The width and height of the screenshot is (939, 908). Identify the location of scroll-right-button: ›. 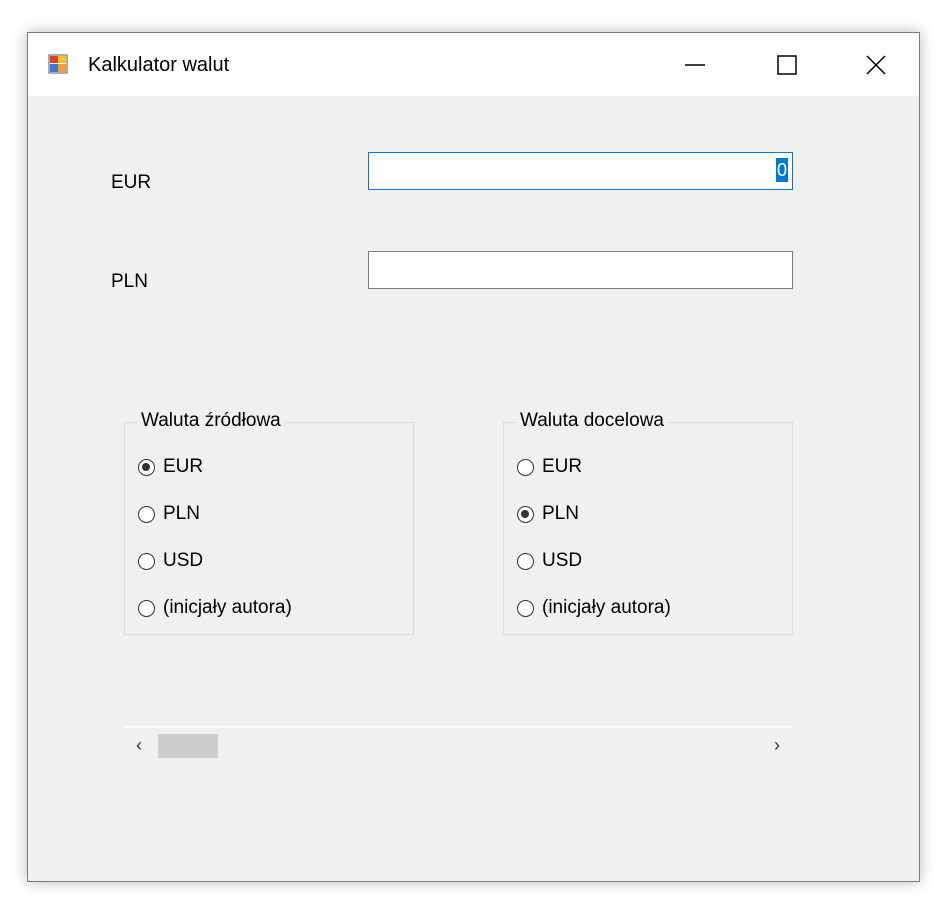
(777, 745).